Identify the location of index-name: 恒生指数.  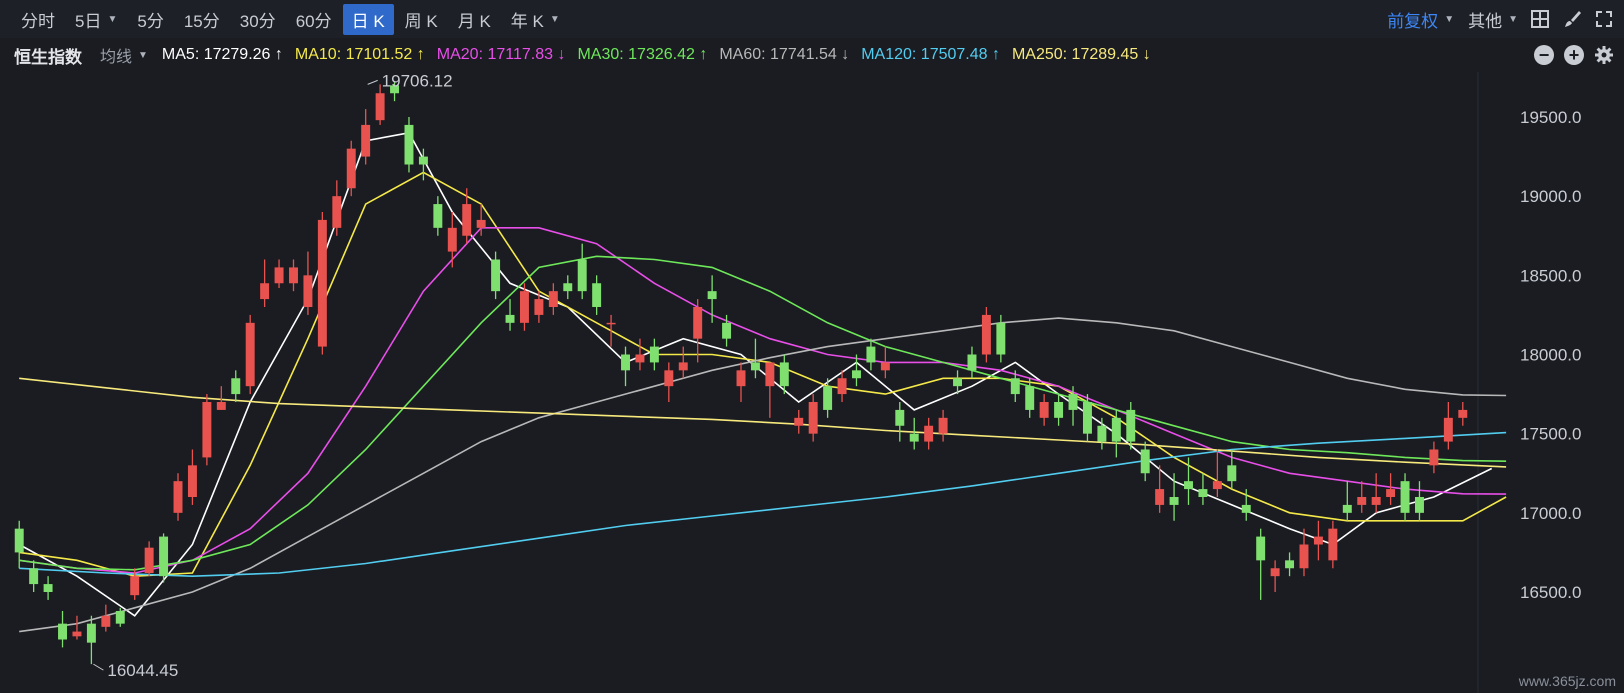
(48, 57).